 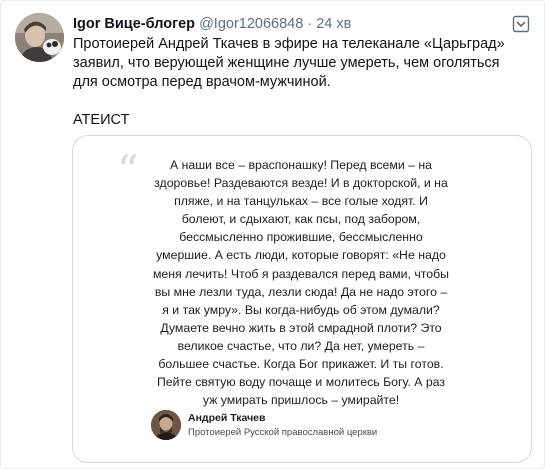 What do you see at coordinates (101, 120) in the screenshot?
I see `tweet-tag-line: АТЕИСТ` at bounding box center [101, 120].